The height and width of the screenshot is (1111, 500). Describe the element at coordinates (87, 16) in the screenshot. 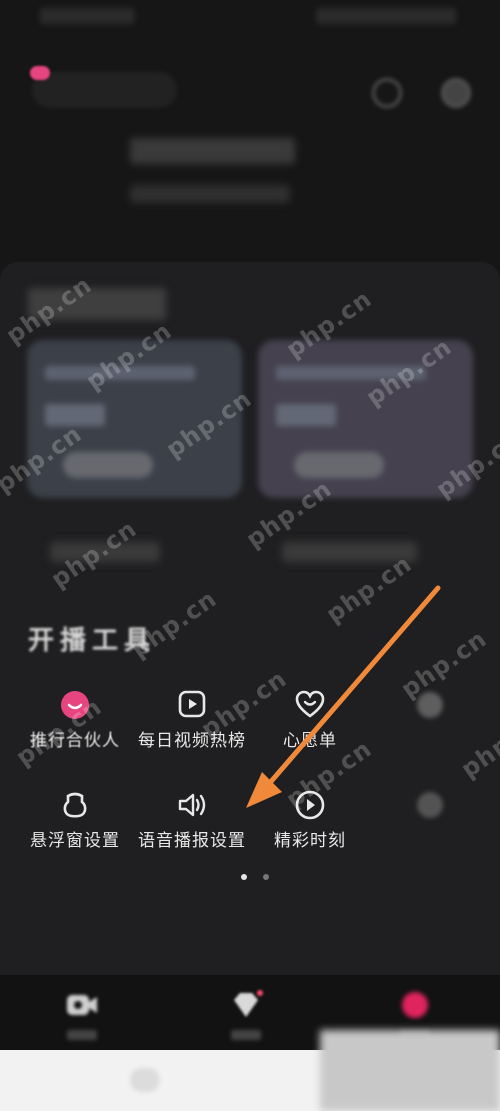

I see `status-bar-left-blurred` at that location.